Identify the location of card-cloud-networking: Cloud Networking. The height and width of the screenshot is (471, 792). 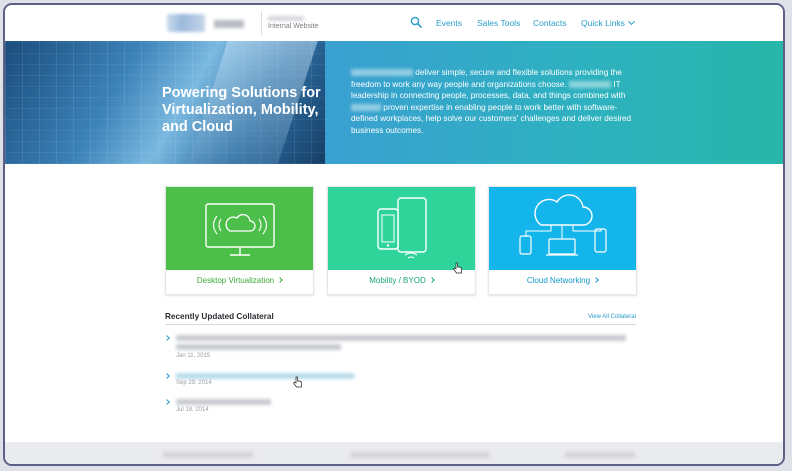
(562, 240).